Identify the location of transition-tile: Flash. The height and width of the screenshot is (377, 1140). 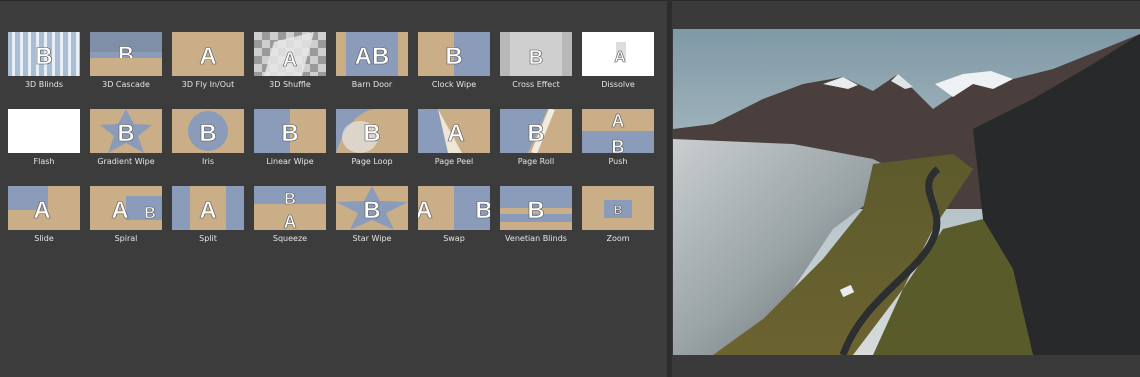
(44, 139).